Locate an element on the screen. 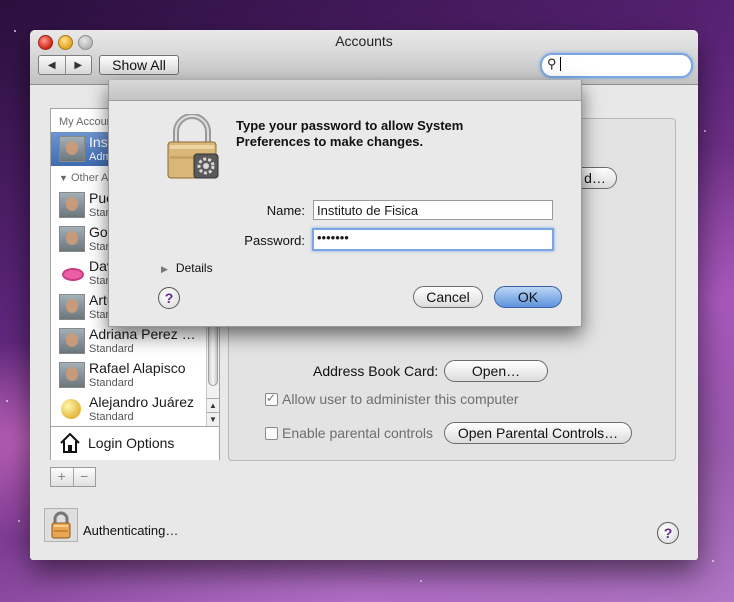 The width and height of the screenshot is (734, 602). remove-account-button: − is located at coordinates (85, 477).